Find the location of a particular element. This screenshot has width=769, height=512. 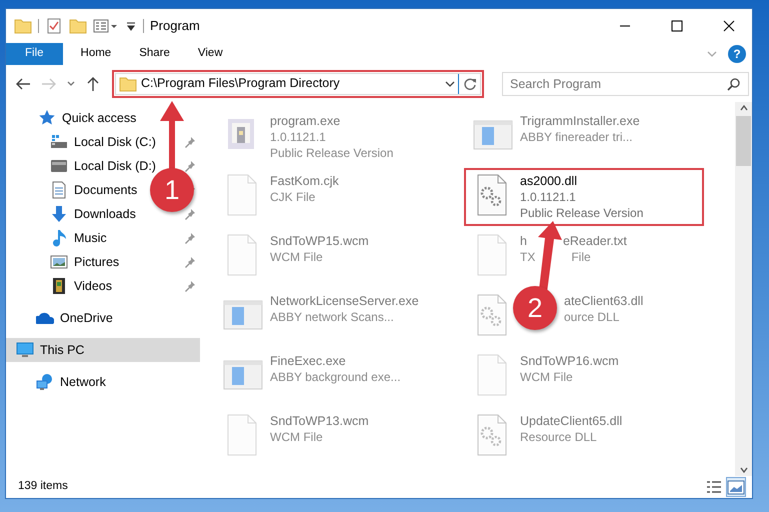

file-detail: File is located at coordinates (581, 257).